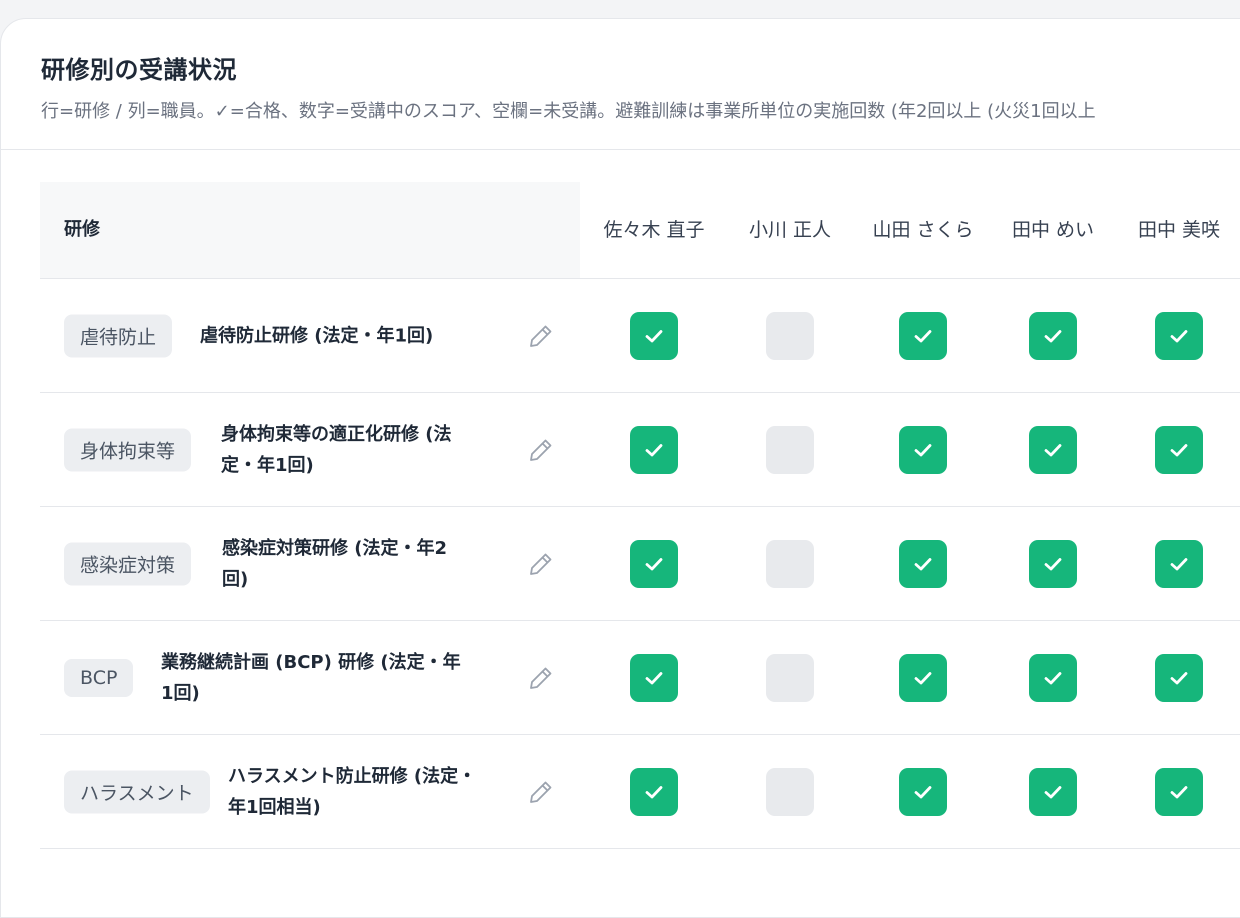 The height and width of the screenshot is (918, 1240). What do you see at coordinates (654, 230) in the screenshot?
I see `staff-column-header: 佐々木 直子` at bounding box center [654, 230].